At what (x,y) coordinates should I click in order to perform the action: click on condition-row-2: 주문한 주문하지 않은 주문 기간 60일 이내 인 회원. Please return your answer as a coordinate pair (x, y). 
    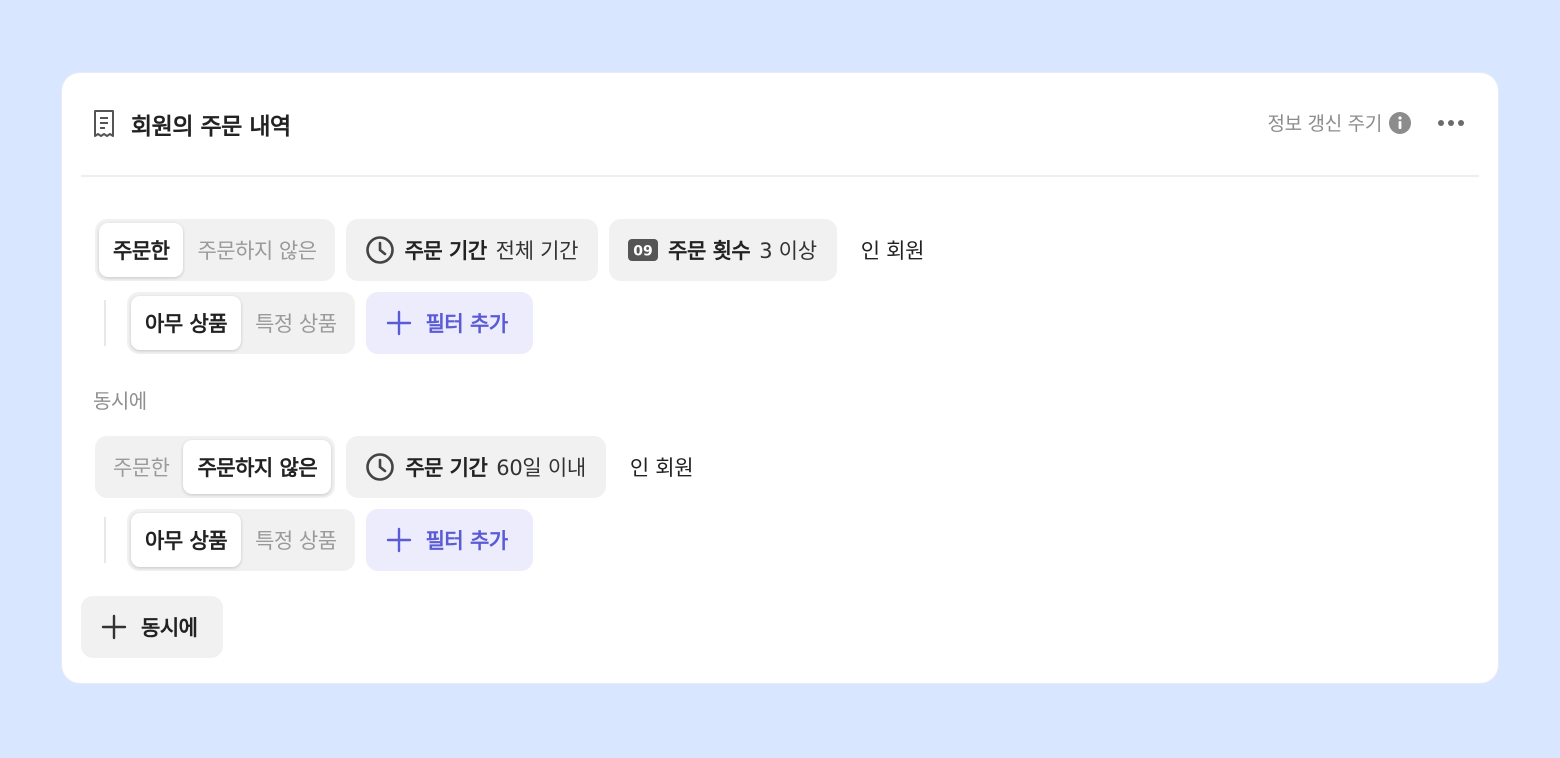
    Looking at the image, I should click on (394, 467).